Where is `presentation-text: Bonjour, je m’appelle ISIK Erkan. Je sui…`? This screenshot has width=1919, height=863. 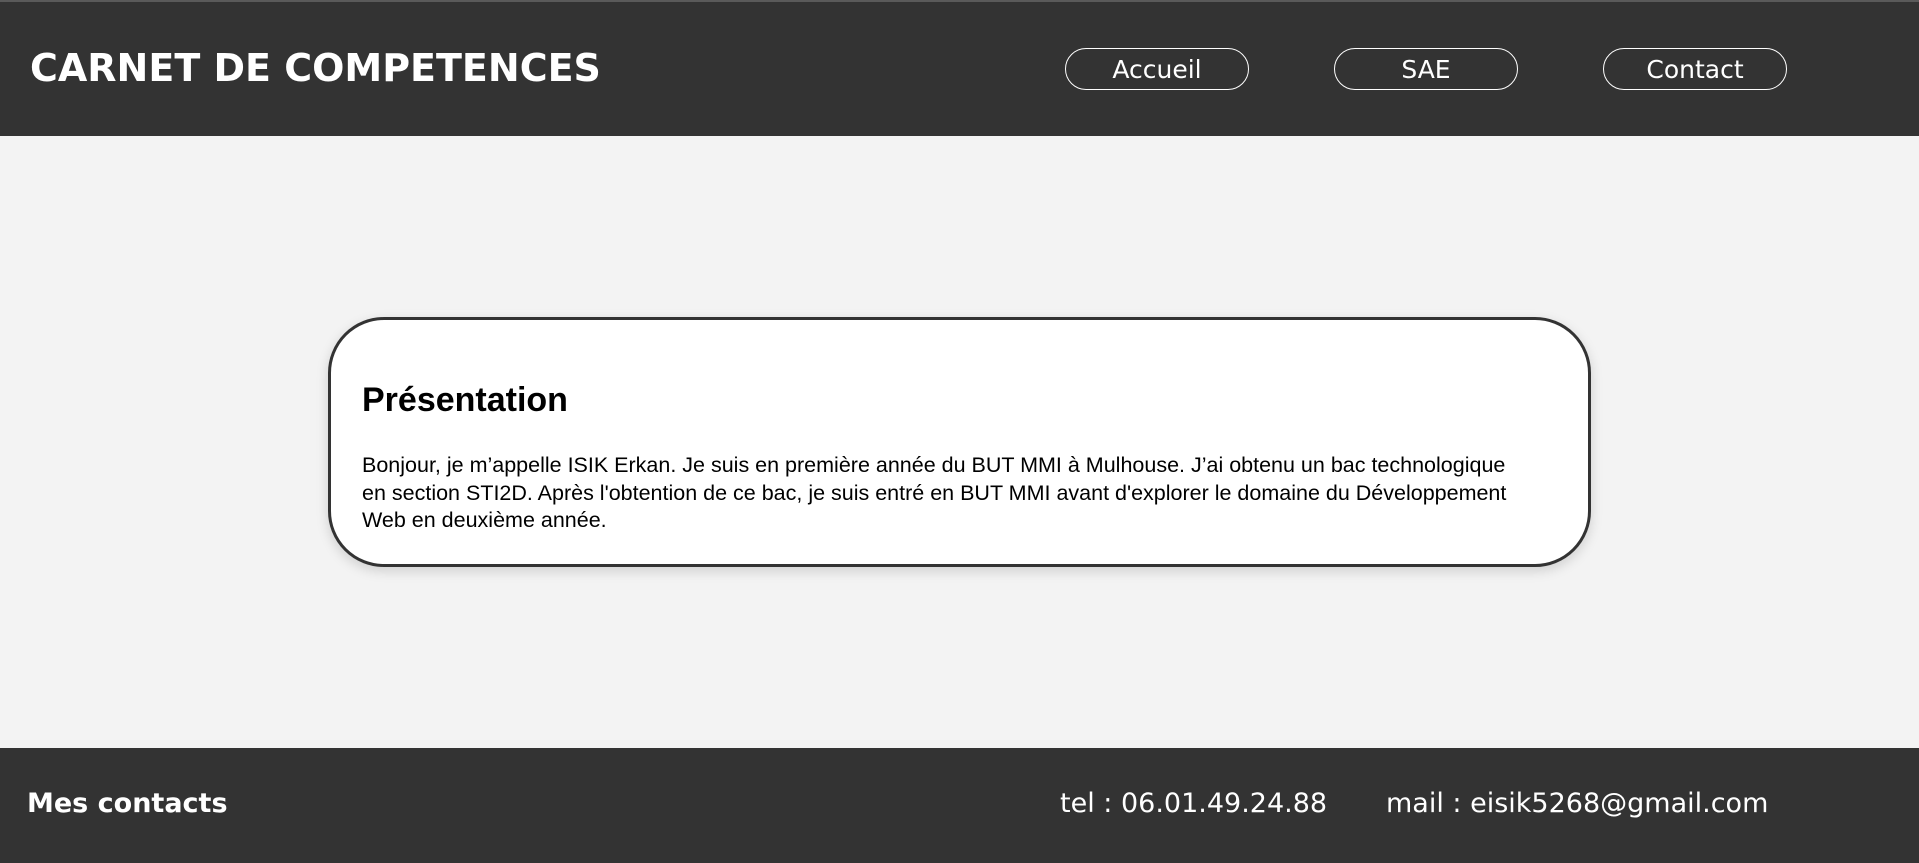
presentation-text: Bonjour, je m’appelle ISIK Erkan. Je sui… is located at coordinates (934, 492).